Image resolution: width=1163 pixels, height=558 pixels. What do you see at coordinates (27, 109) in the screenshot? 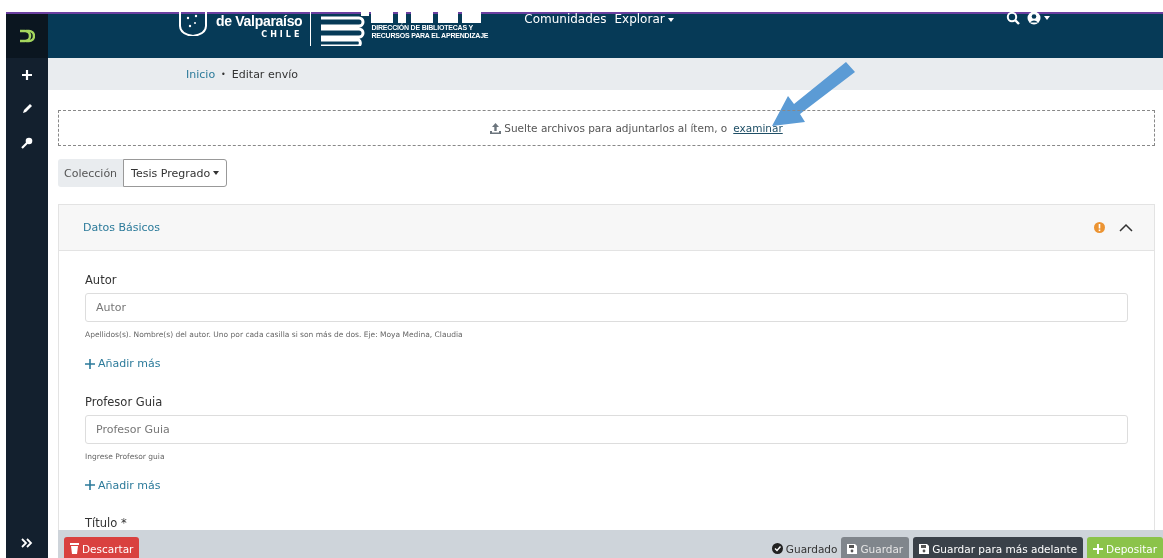
I see `pencil-icon` at bounding box center [27, 109].